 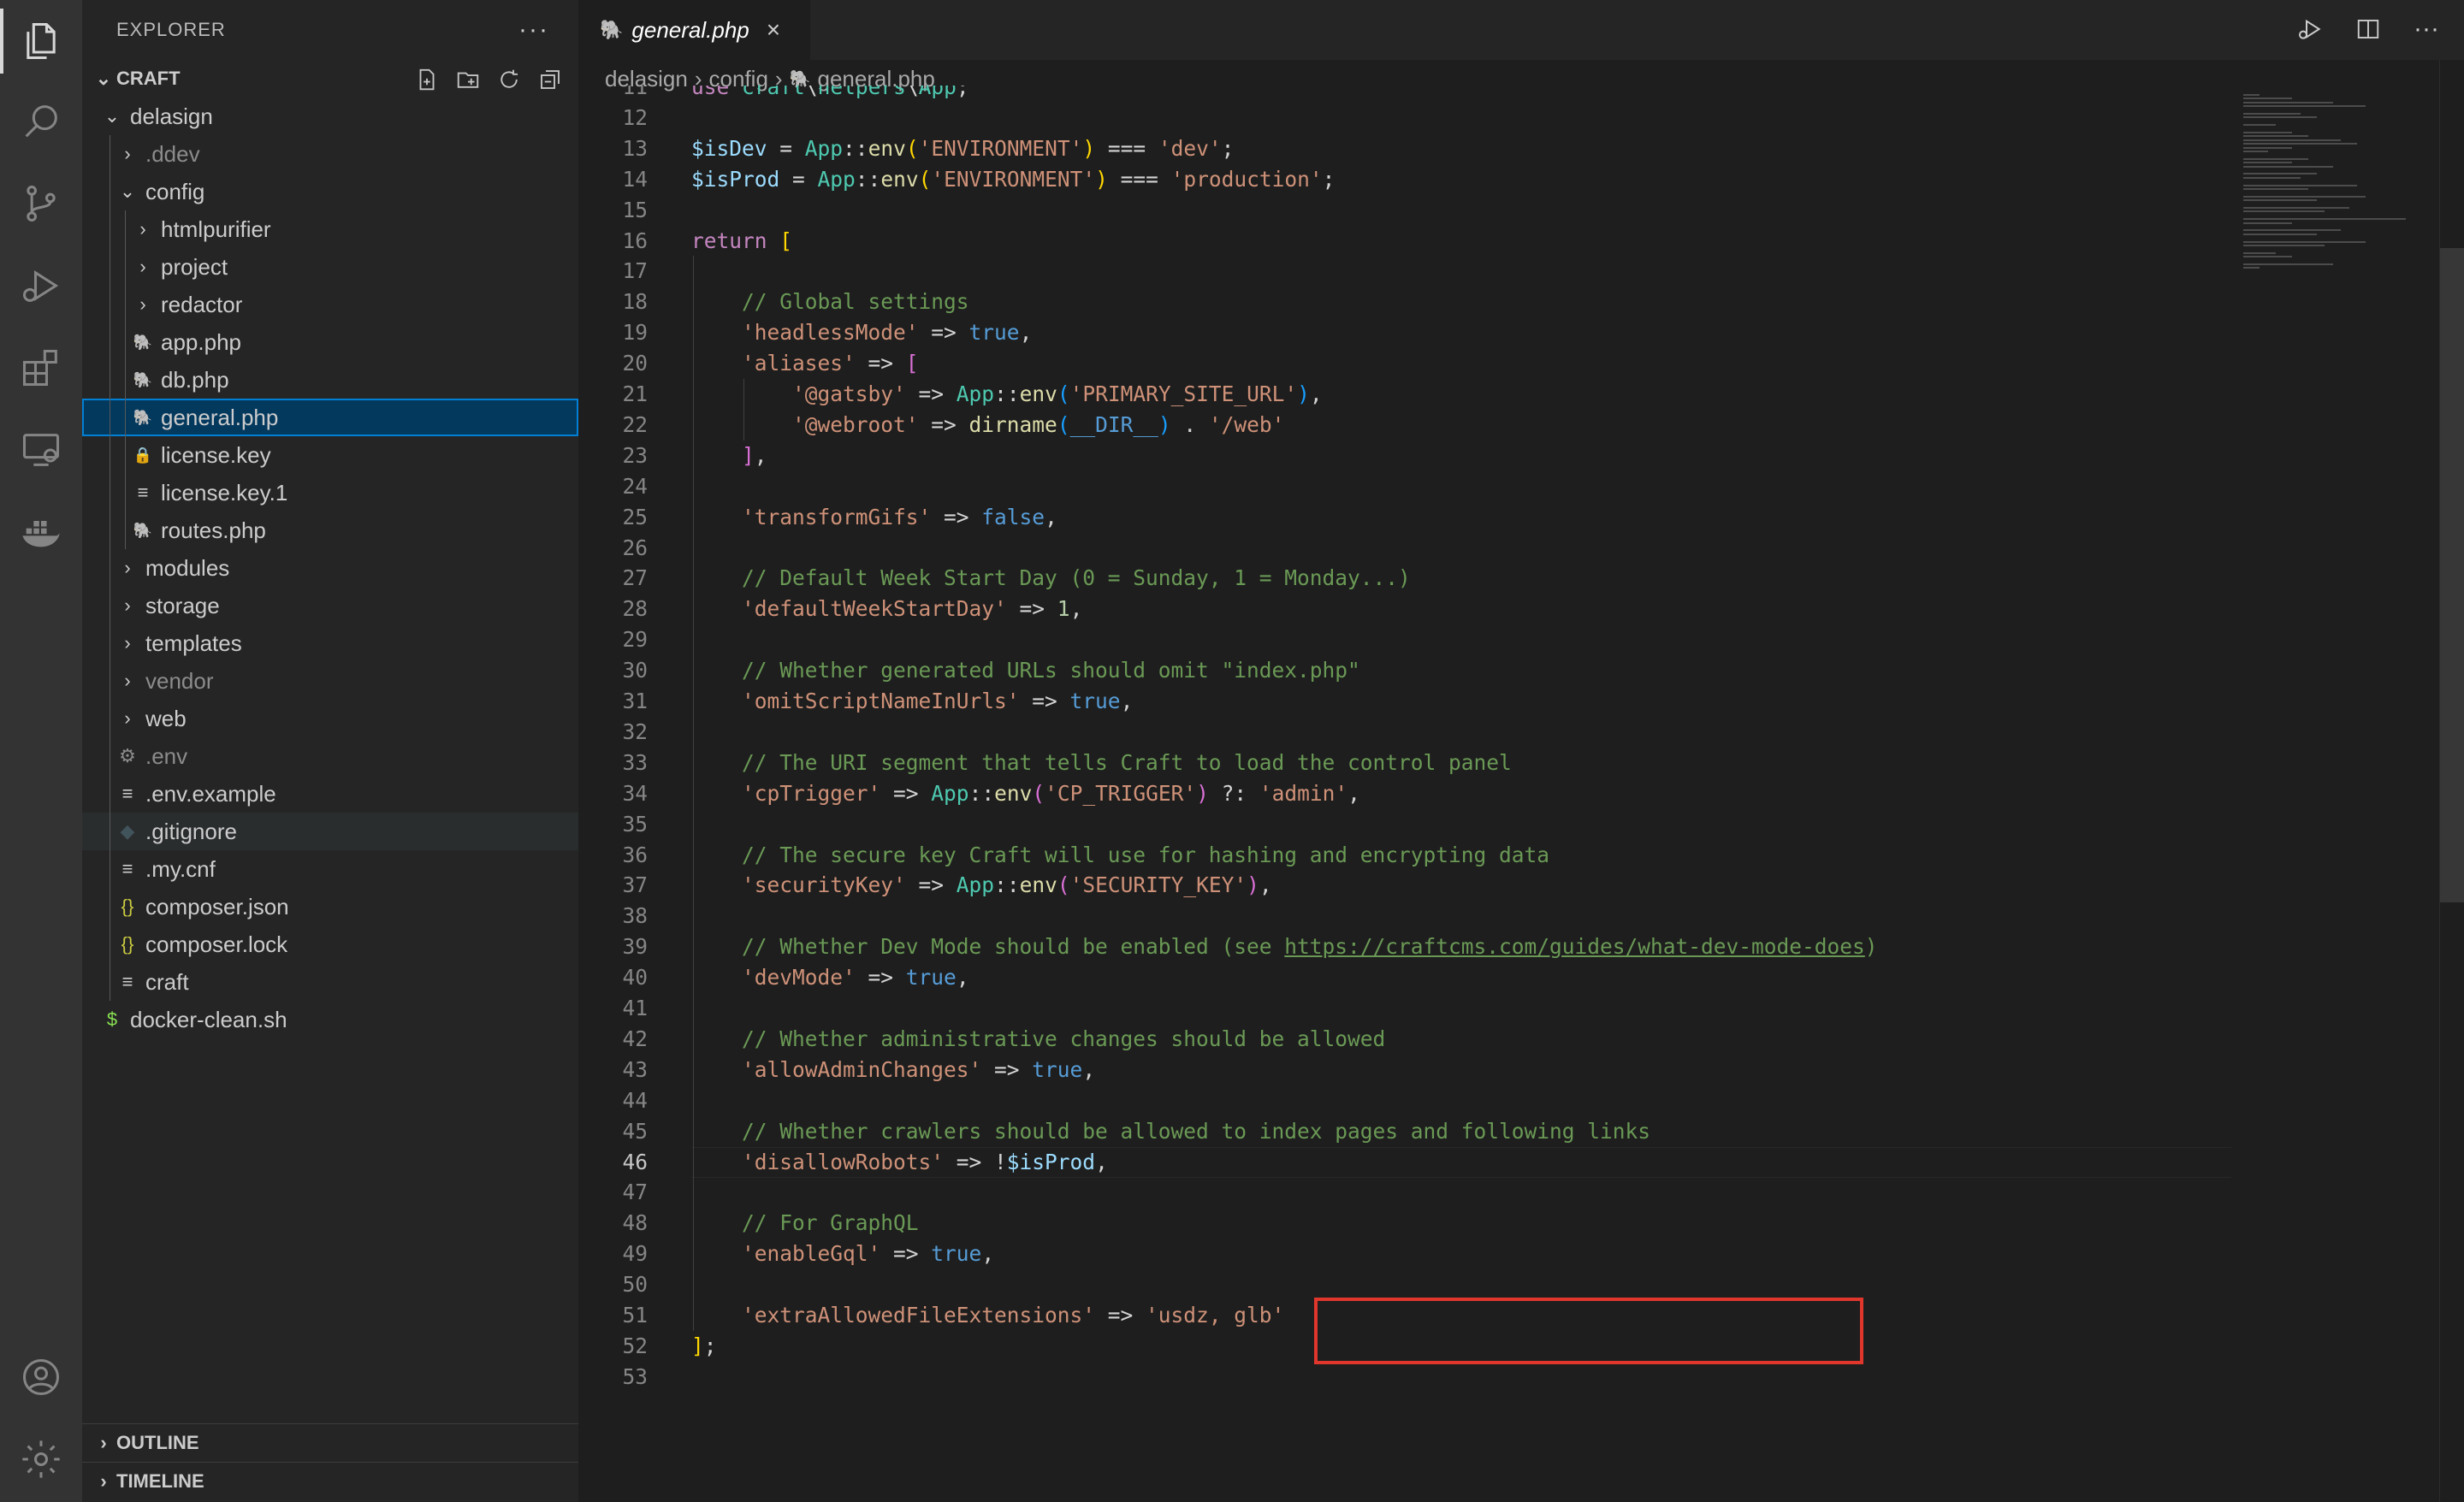 What do you see at coordinates (1499, 302) in the screenshot?
I see `code-line: 18 // Global settings` at bounding box center [1499, 302].